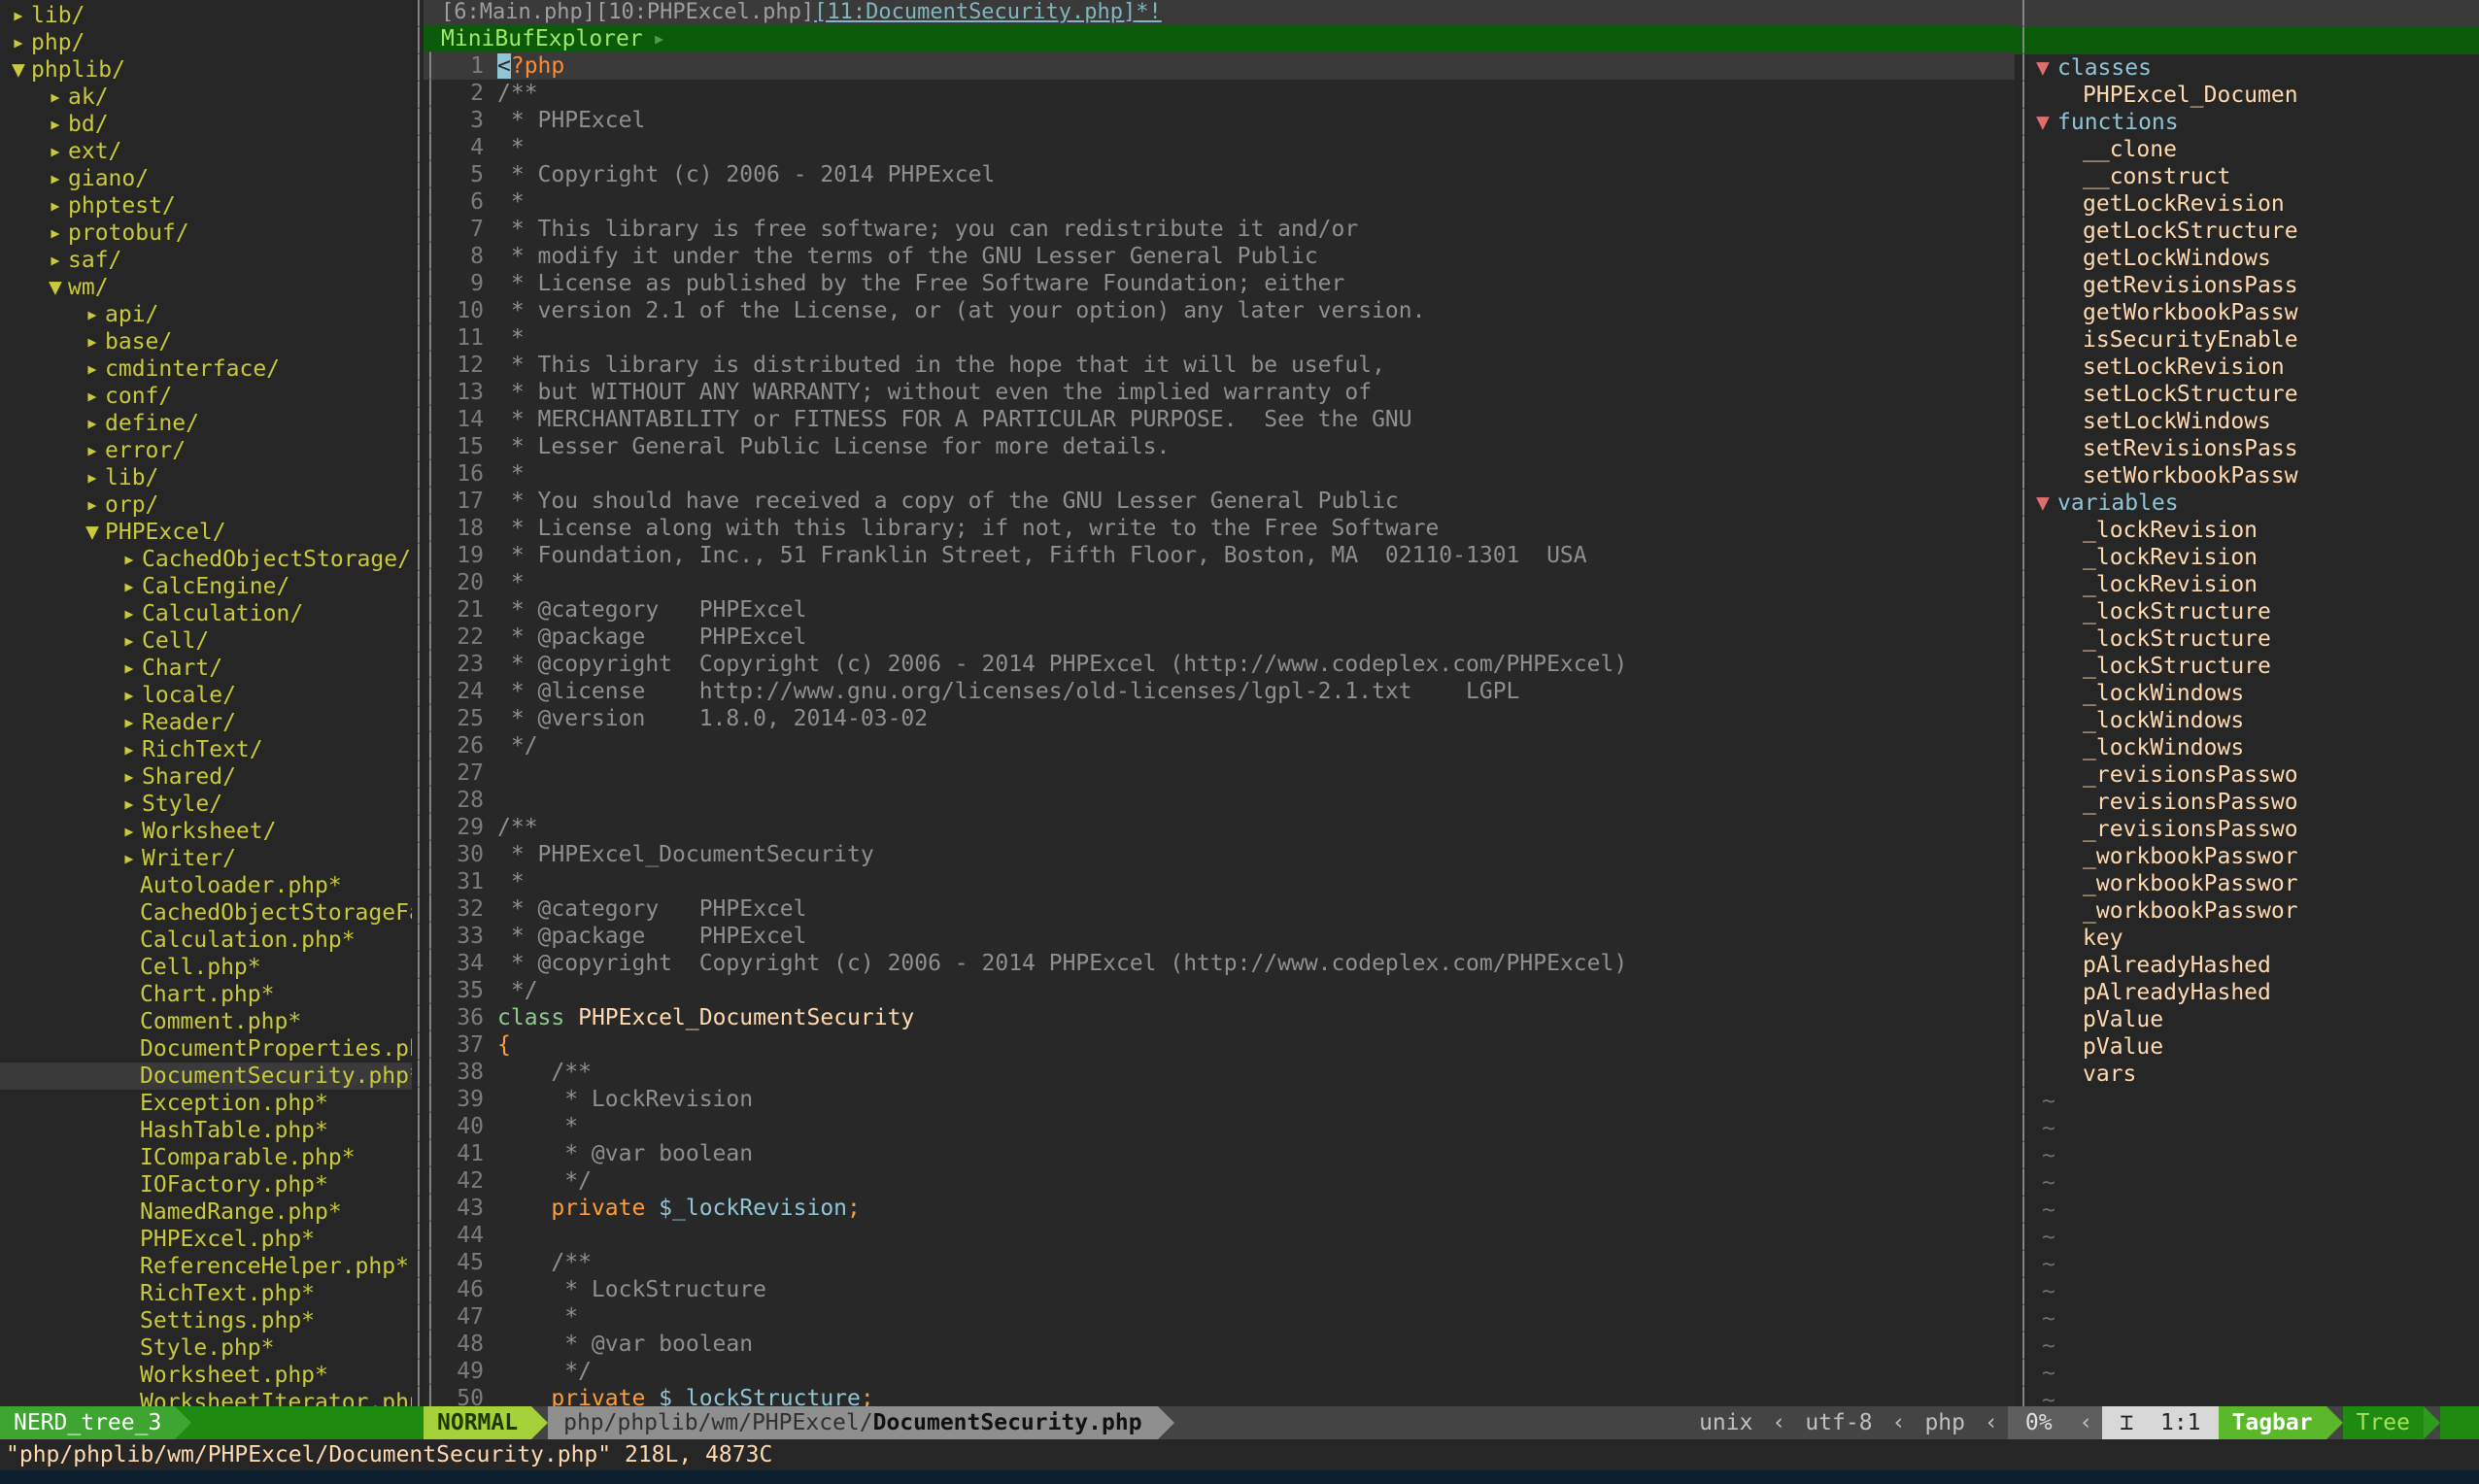 This screenshot has height=1484, width=2479. What do you see at coordinates (2255, 475) in the screenshot?
I see `tagbar-tag-row: setWorkbookPassw` at bounding box center [2255, 475].